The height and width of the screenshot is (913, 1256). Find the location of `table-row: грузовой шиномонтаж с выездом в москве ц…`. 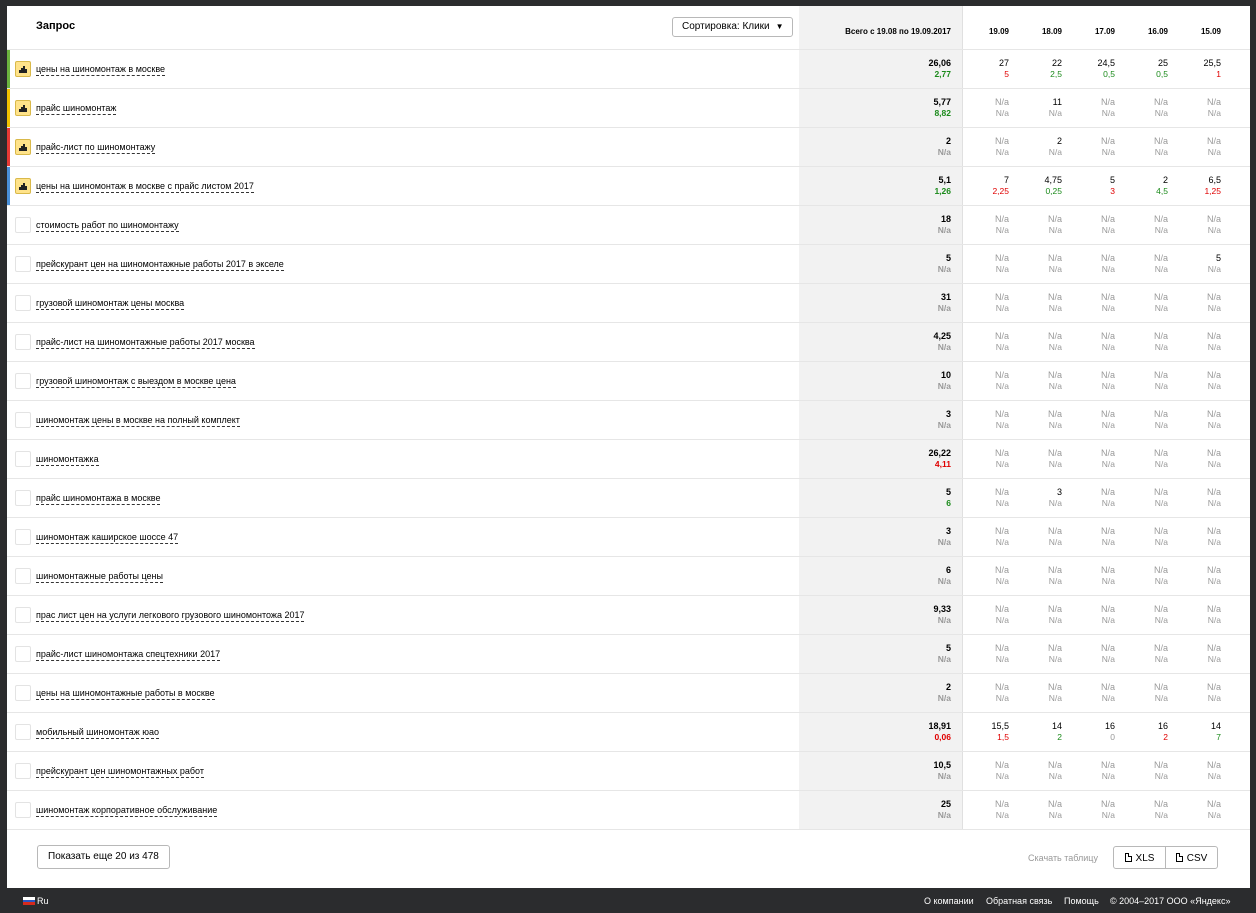

table-row: грузовой шиномонтаж с выездом в москве ц… is located at coordinates (628, 381).